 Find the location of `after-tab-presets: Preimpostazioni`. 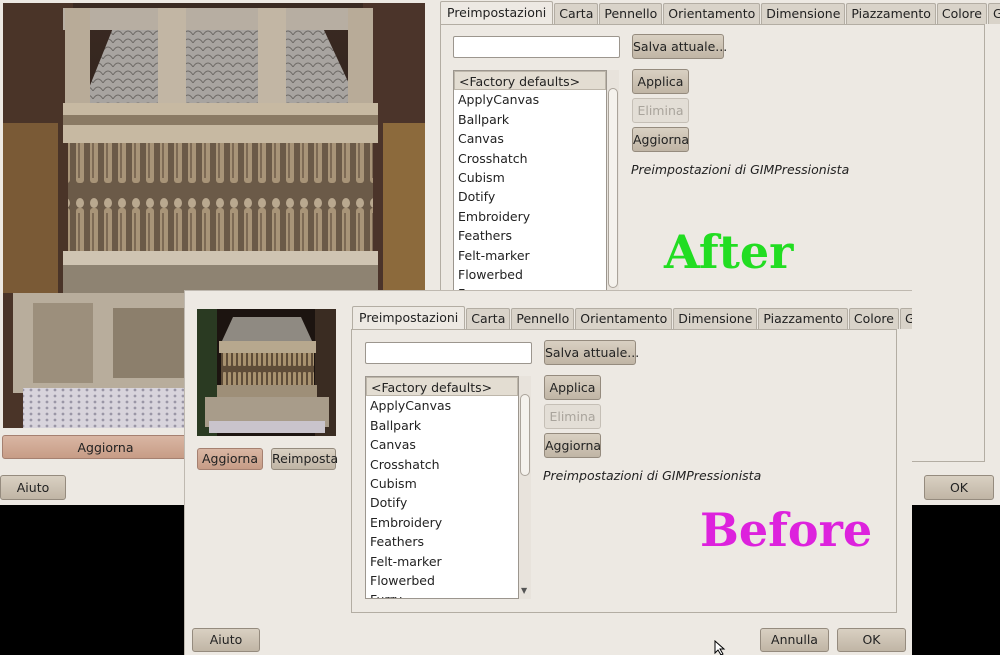

after-tab-presets: Preimpostazioni is located at coordinates (497, 13).